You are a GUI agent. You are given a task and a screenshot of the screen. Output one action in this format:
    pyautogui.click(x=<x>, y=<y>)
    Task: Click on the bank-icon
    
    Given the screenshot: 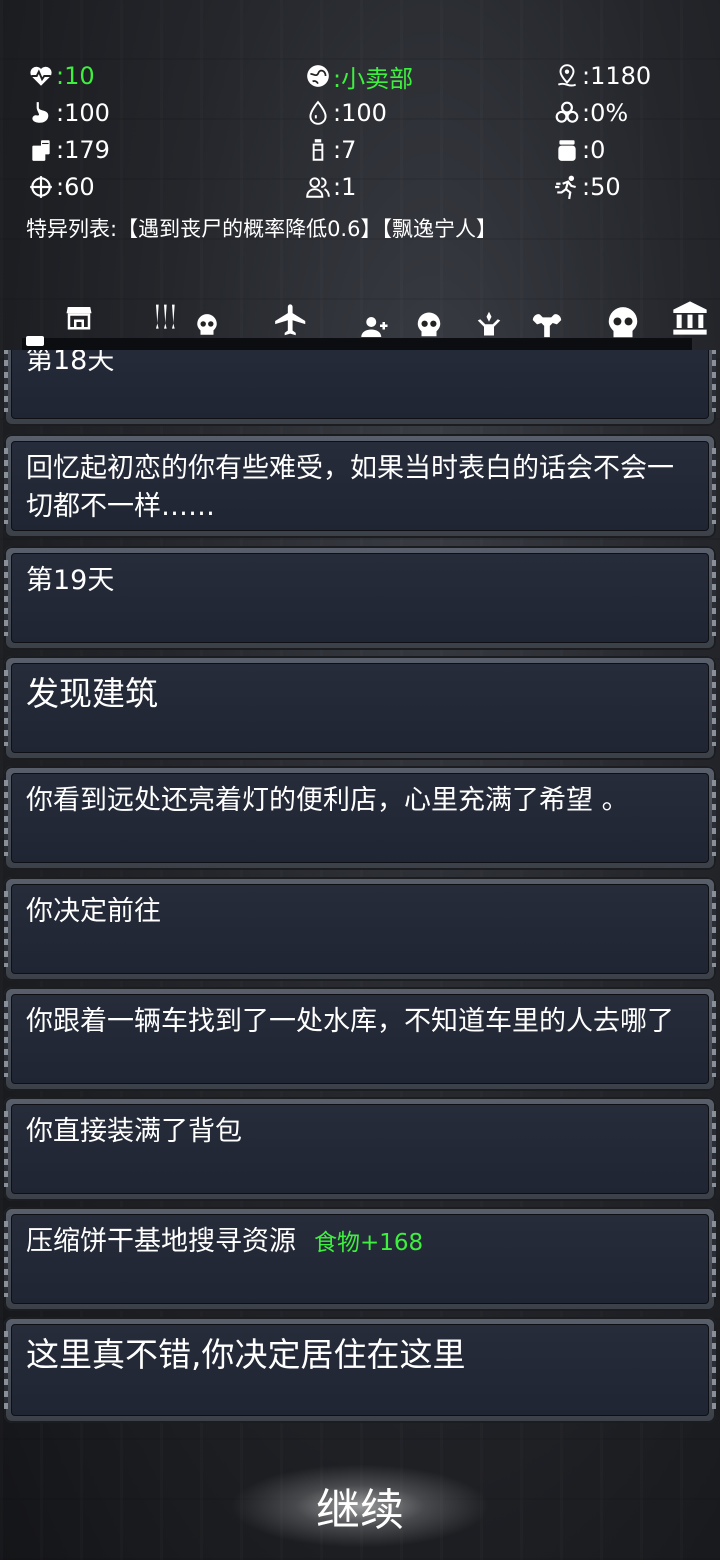 What is the action you would take?
    pyautogui.click(x=690, y=318)
    